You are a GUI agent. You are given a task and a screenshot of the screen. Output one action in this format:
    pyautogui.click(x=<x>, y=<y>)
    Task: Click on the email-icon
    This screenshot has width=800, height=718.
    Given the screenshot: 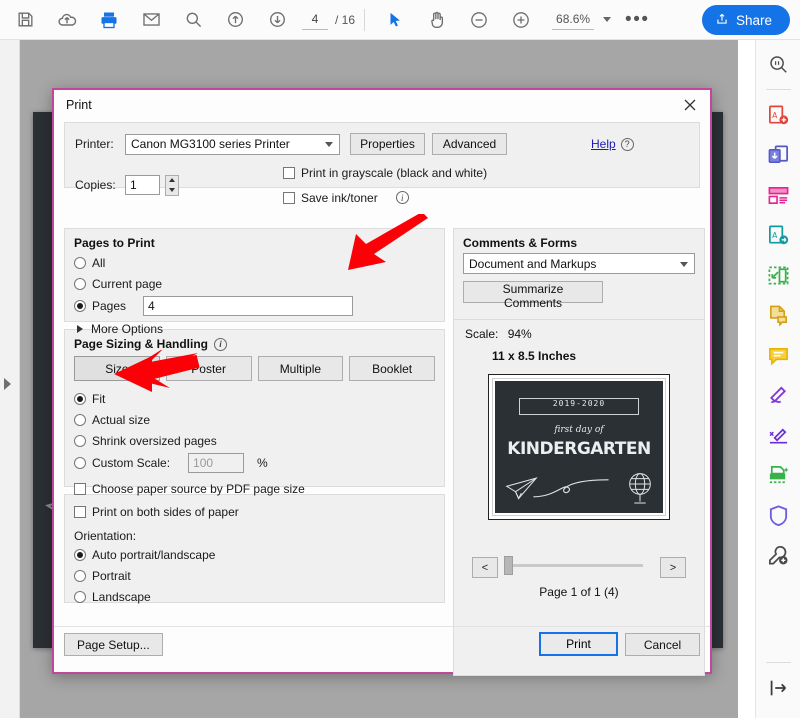 What is the action you would take?
    pyautogui.click(x=151, y=20)
    